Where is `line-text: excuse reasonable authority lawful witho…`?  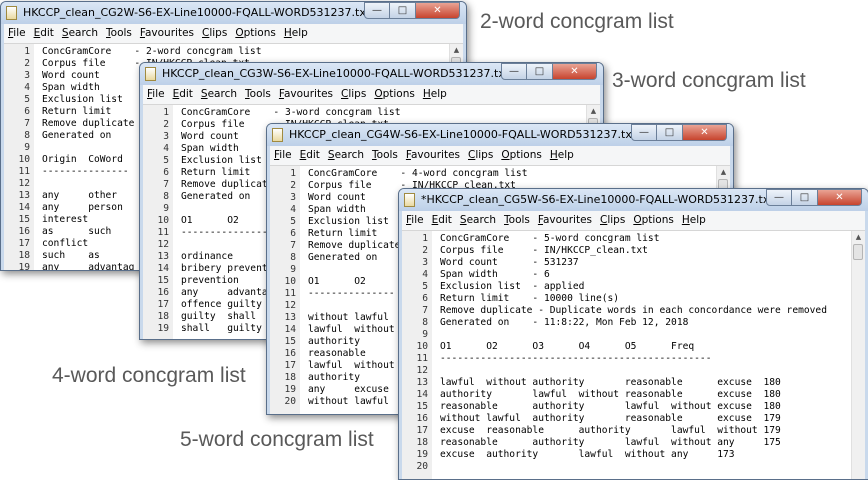 line-text: excuse reasonable authority lawful witho… is located at coordinates (610, 430).